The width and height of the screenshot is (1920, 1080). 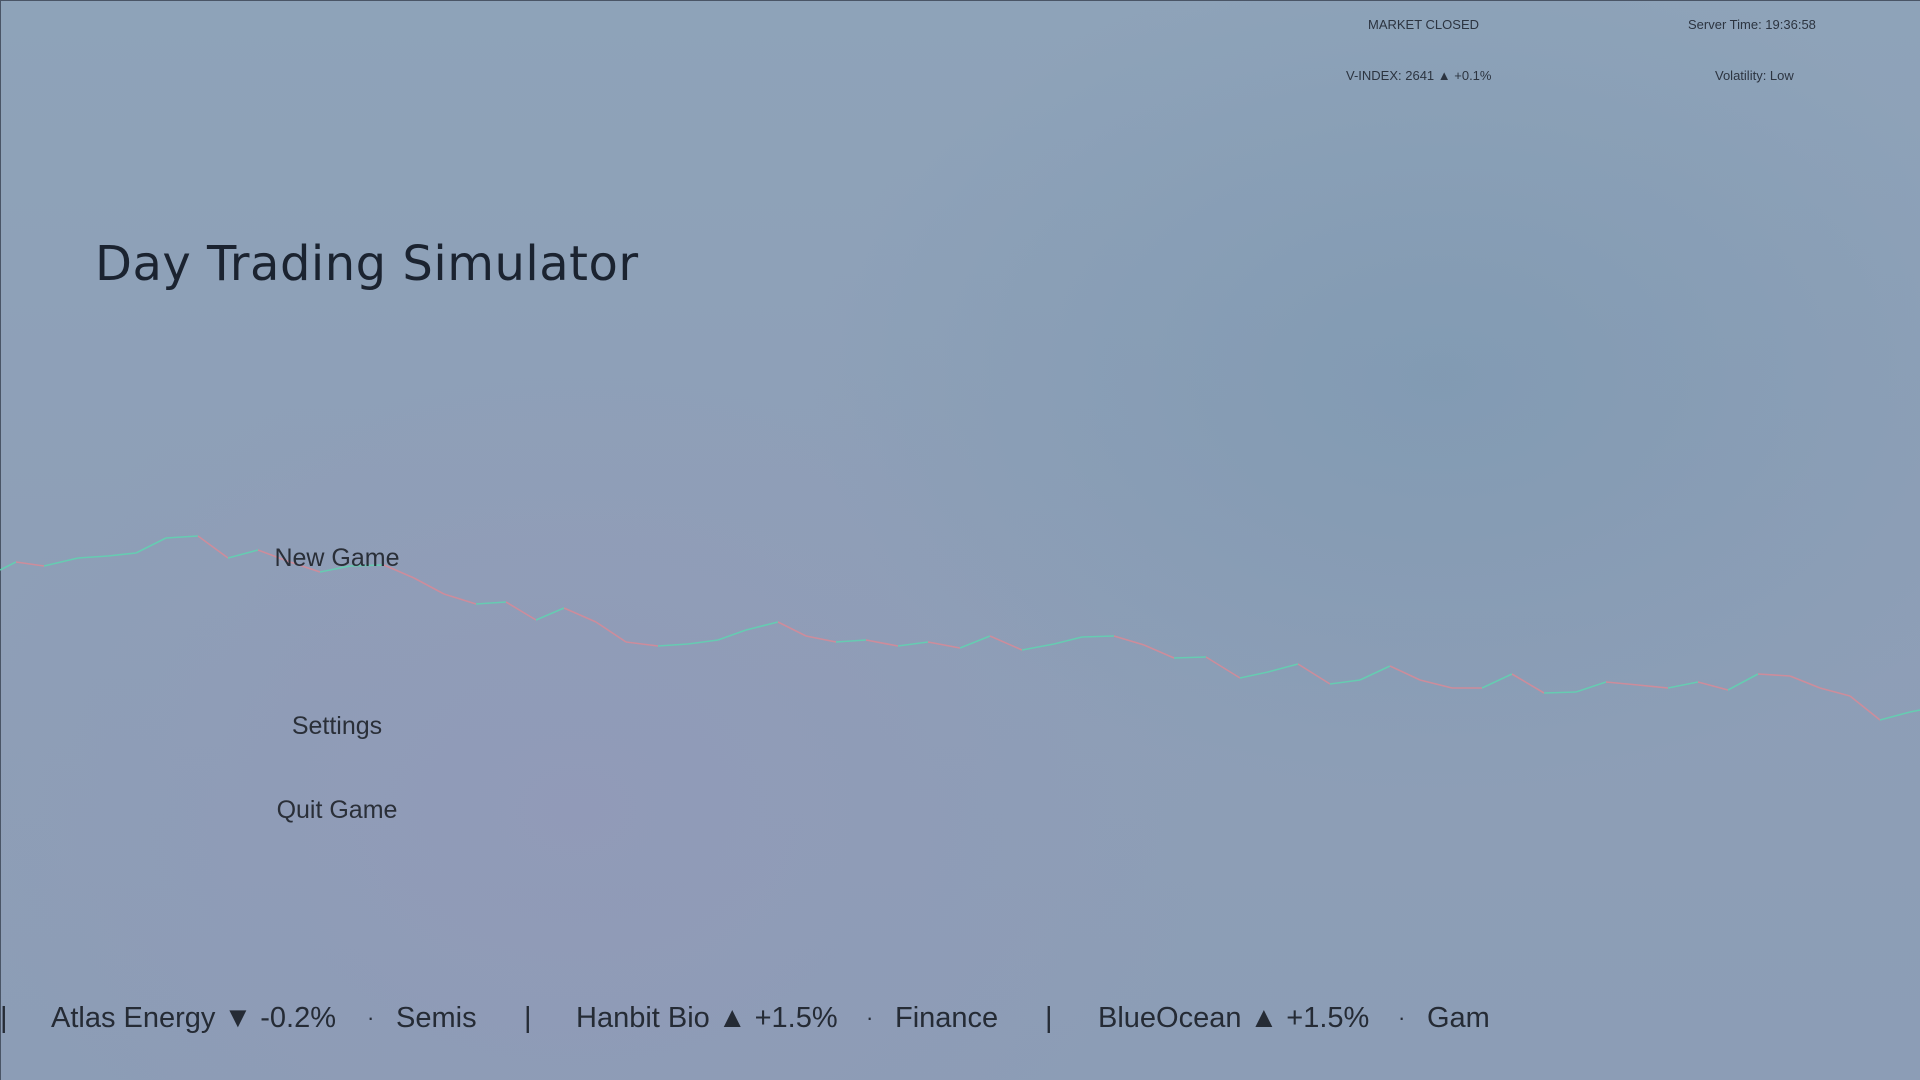 I want to click on ticker-item: Hanbit Bio ▲ +1.5%, so click(x=707, y=1018).